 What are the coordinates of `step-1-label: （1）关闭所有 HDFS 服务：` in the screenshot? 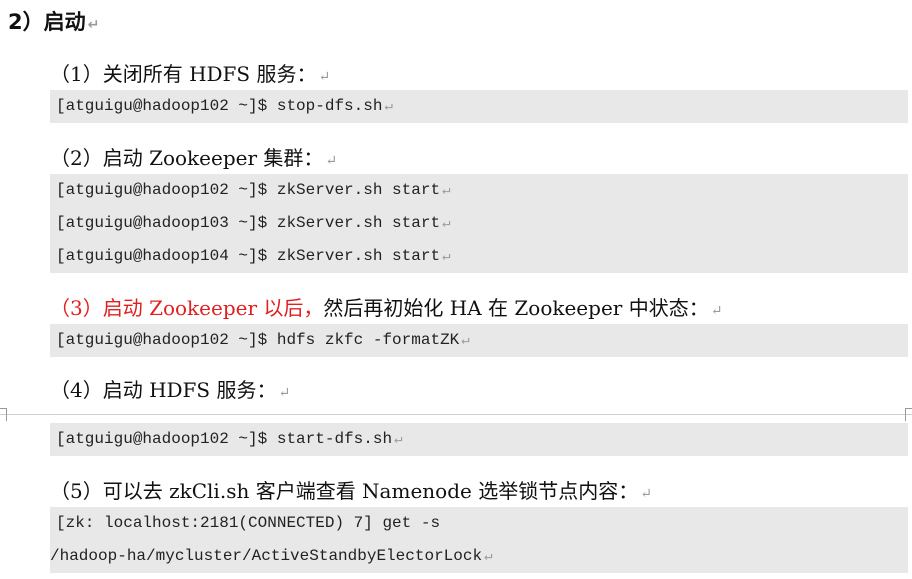 It's located at (183, 74).